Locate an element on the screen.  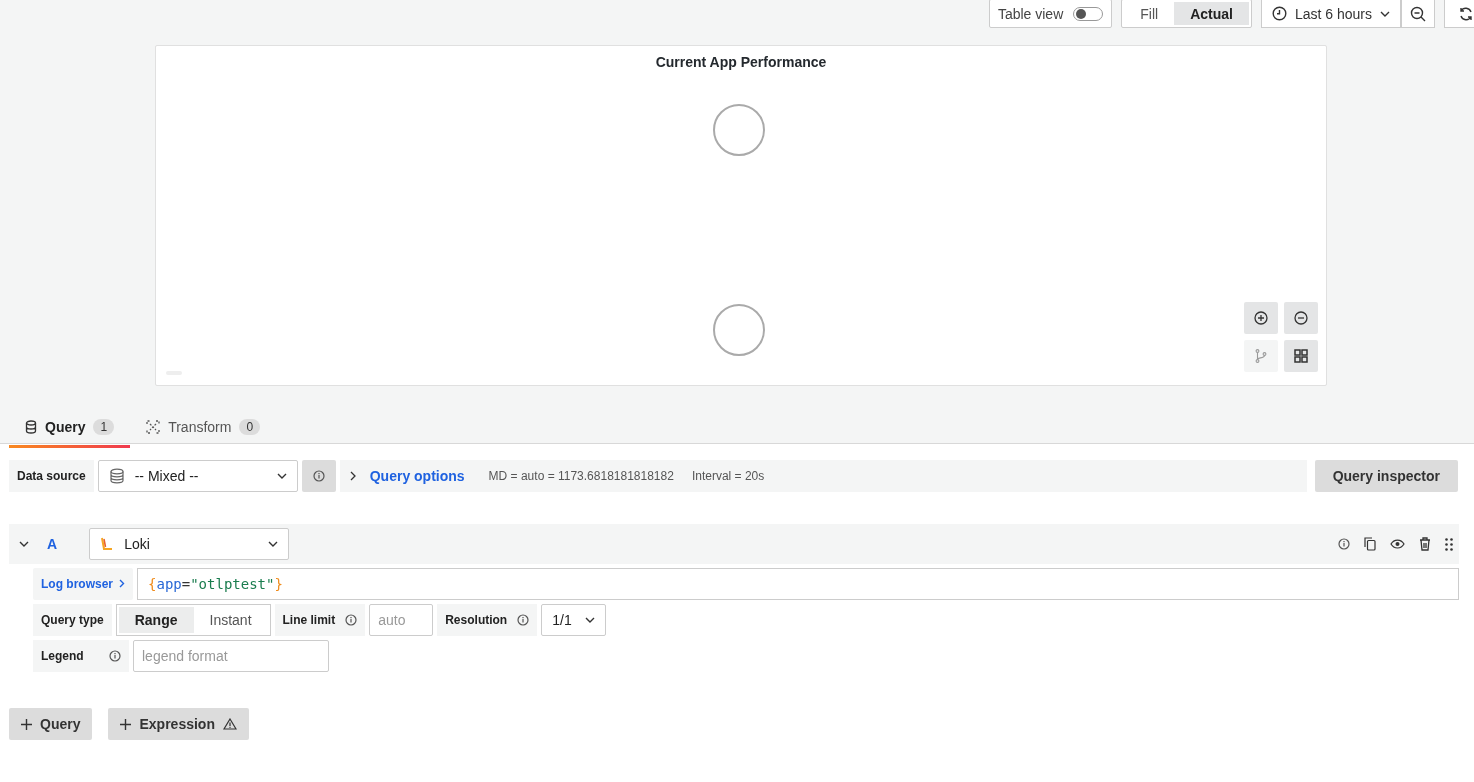
resolution-label: Resolution is located at coordinates (476, 620).